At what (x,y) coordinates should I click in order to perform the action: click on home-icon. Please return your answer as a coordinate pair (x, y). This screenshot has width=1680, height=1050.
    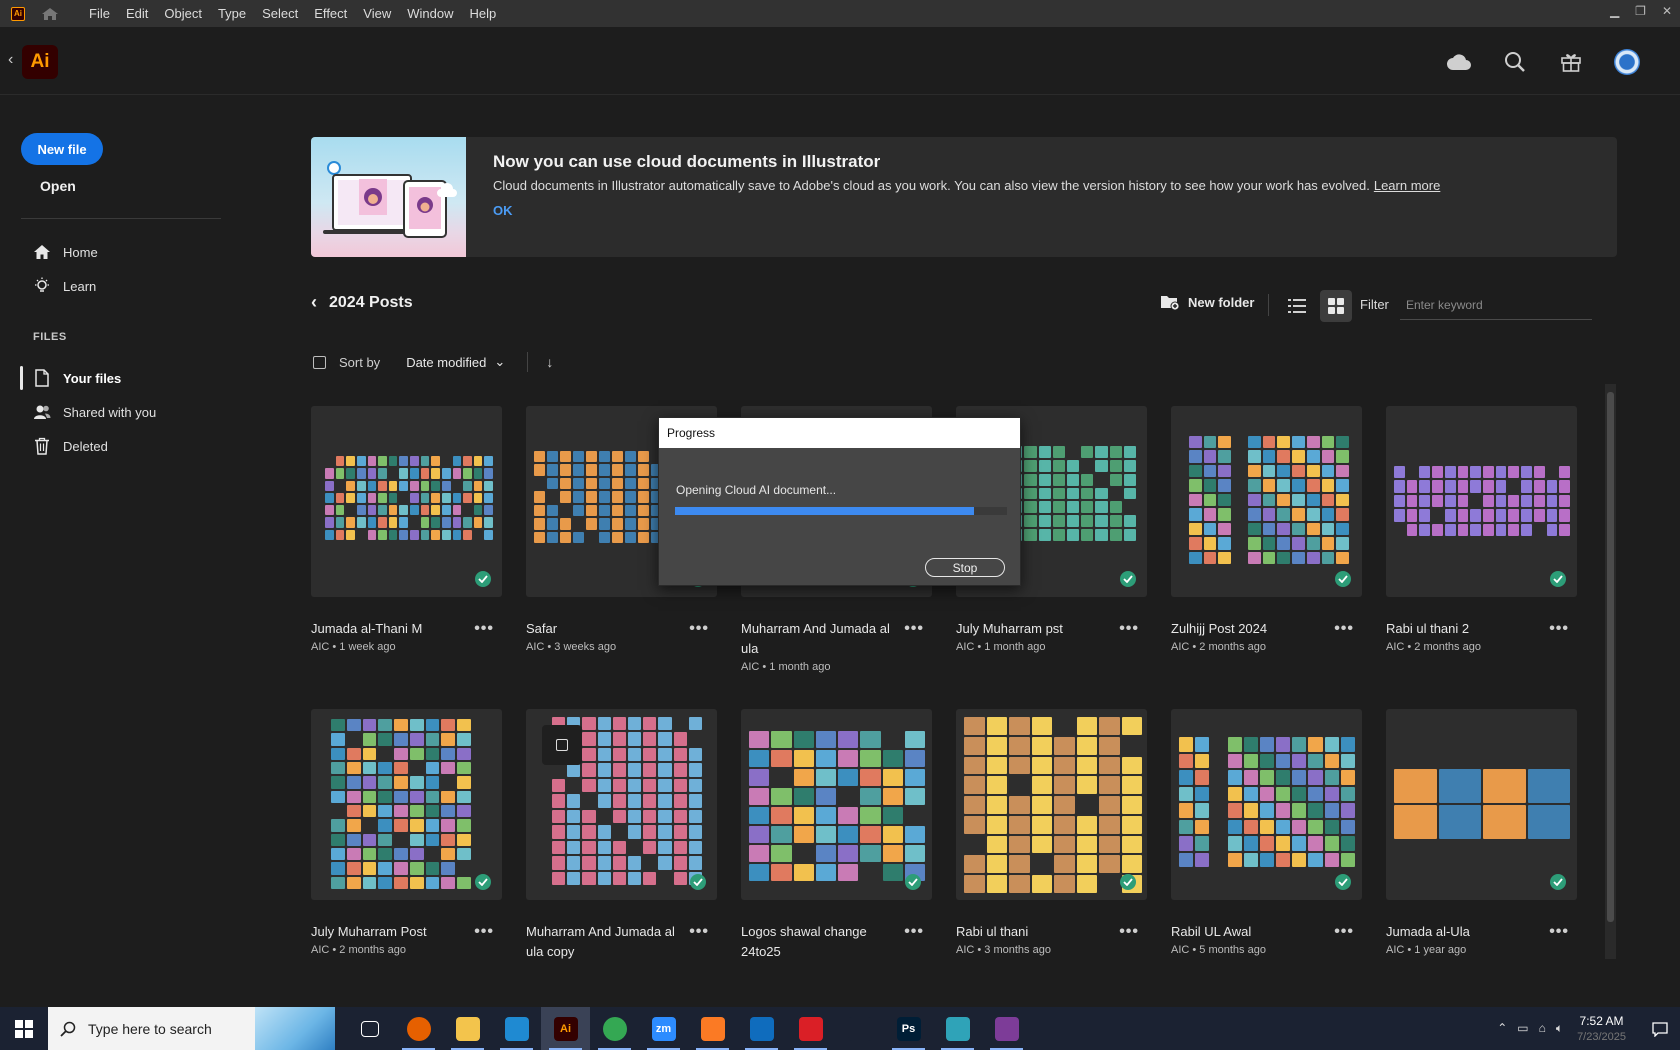
    Looking at the image, I should click on (50, 14).